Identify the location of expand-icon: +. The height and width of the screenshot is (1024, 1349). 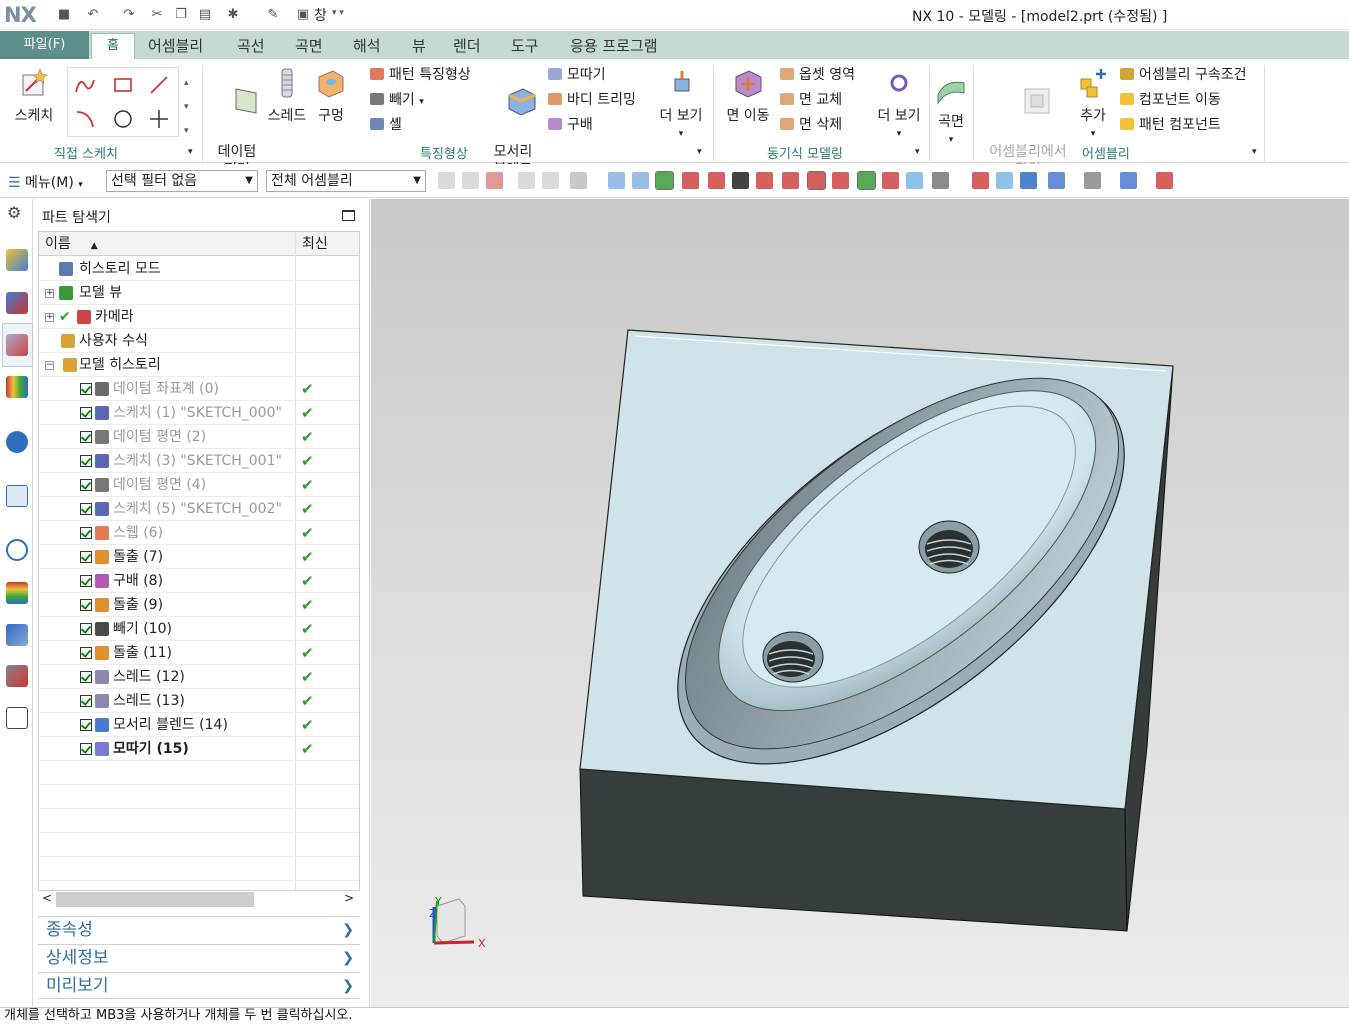
(49, 293).